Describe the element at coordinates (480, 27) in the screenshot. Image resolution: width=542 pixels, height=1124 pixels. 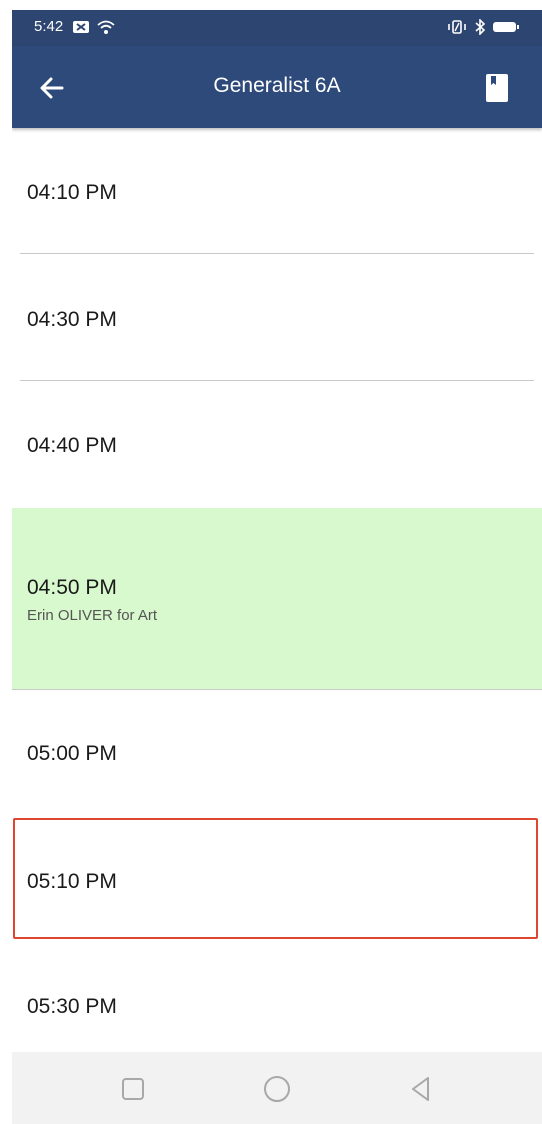
I see `bluetooth-icon` at that location.